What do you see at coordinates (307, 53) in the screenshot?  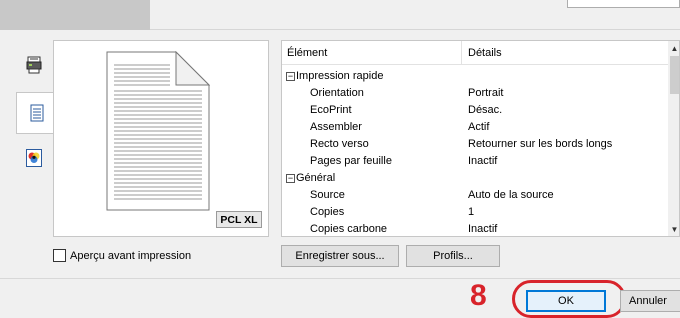 I see `column-header-element: Élément` at bounding box center [307, 53].